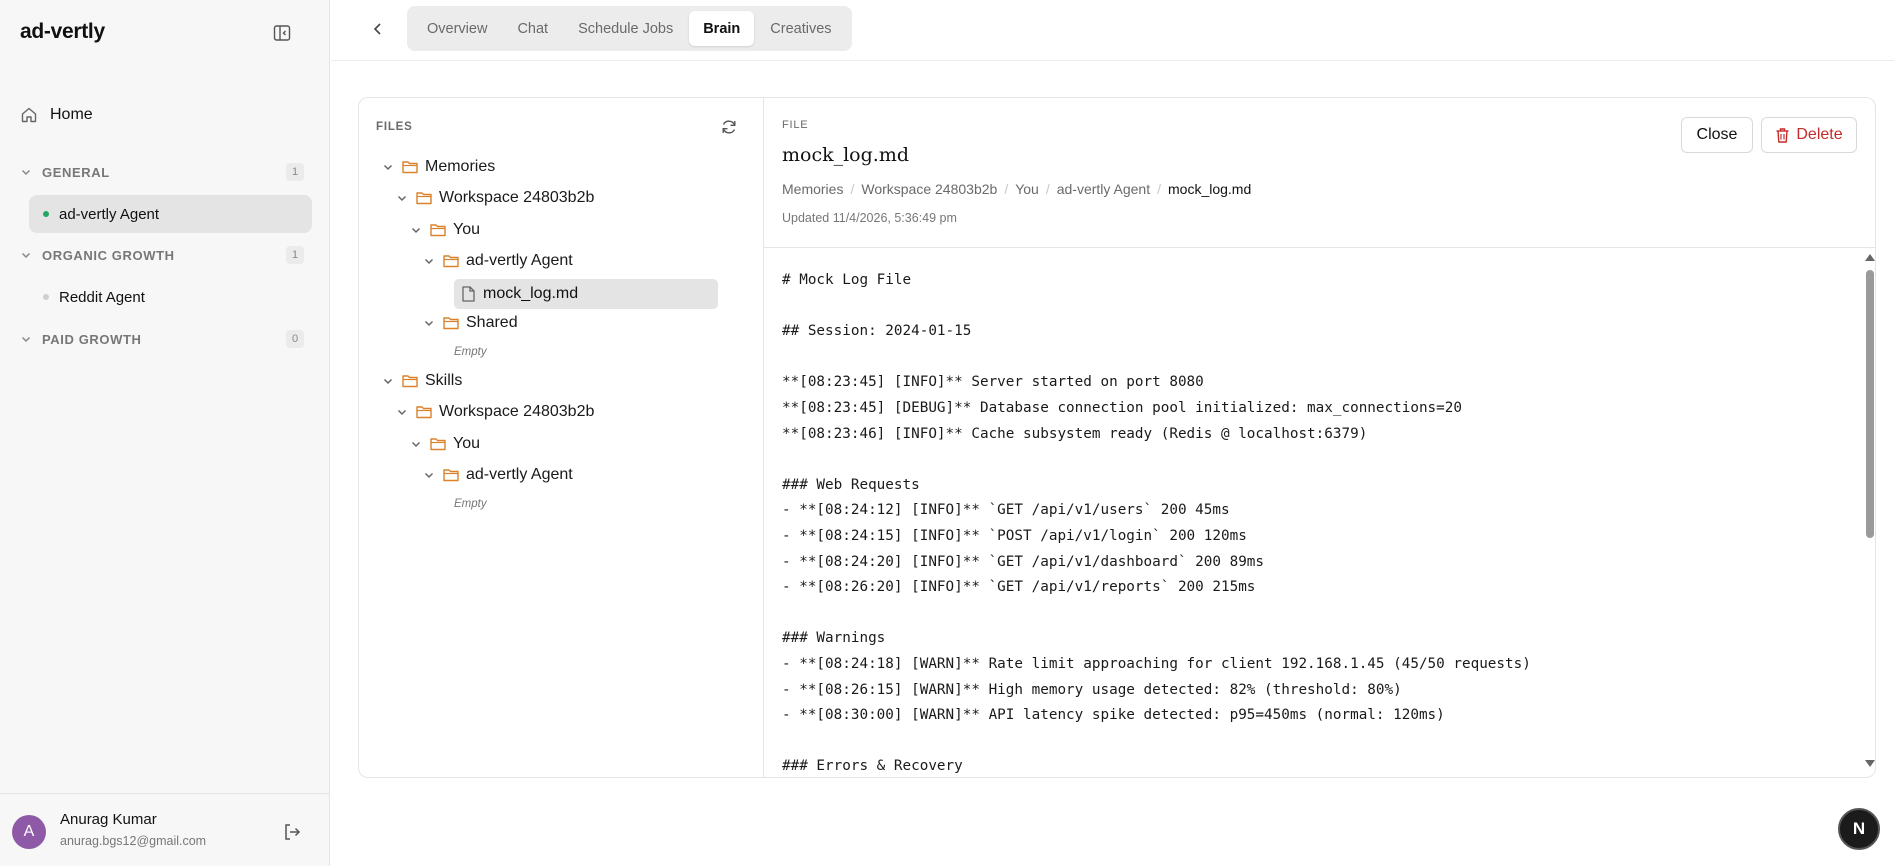 The image size is (1894, 866). I want to click on tab-chat: Chat, so click(532, 28).